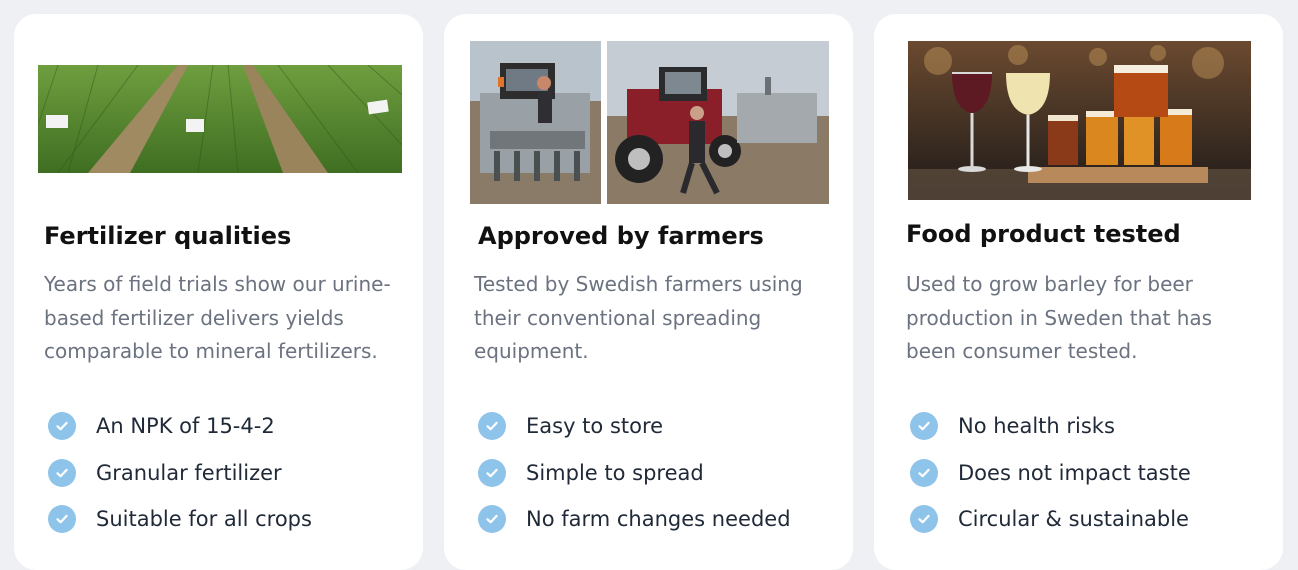 This screenshot has width=1298, height=570. What do you see at coordinates (615, 472) in the screenshot?
I see `feature-label: Simple to spread` at bounding box center [615, 472].